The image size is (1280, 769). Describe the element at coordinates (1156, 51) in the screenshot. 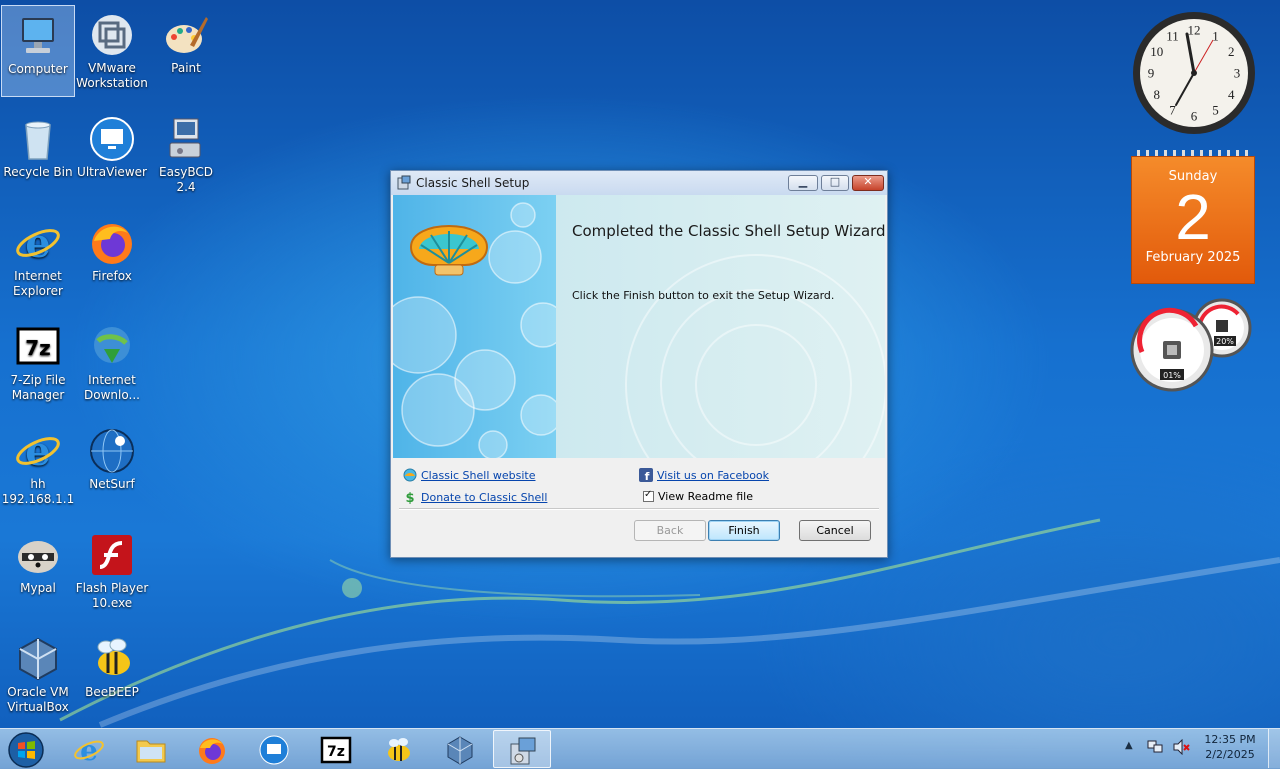

I see `clock-numeral: 10` at that location.